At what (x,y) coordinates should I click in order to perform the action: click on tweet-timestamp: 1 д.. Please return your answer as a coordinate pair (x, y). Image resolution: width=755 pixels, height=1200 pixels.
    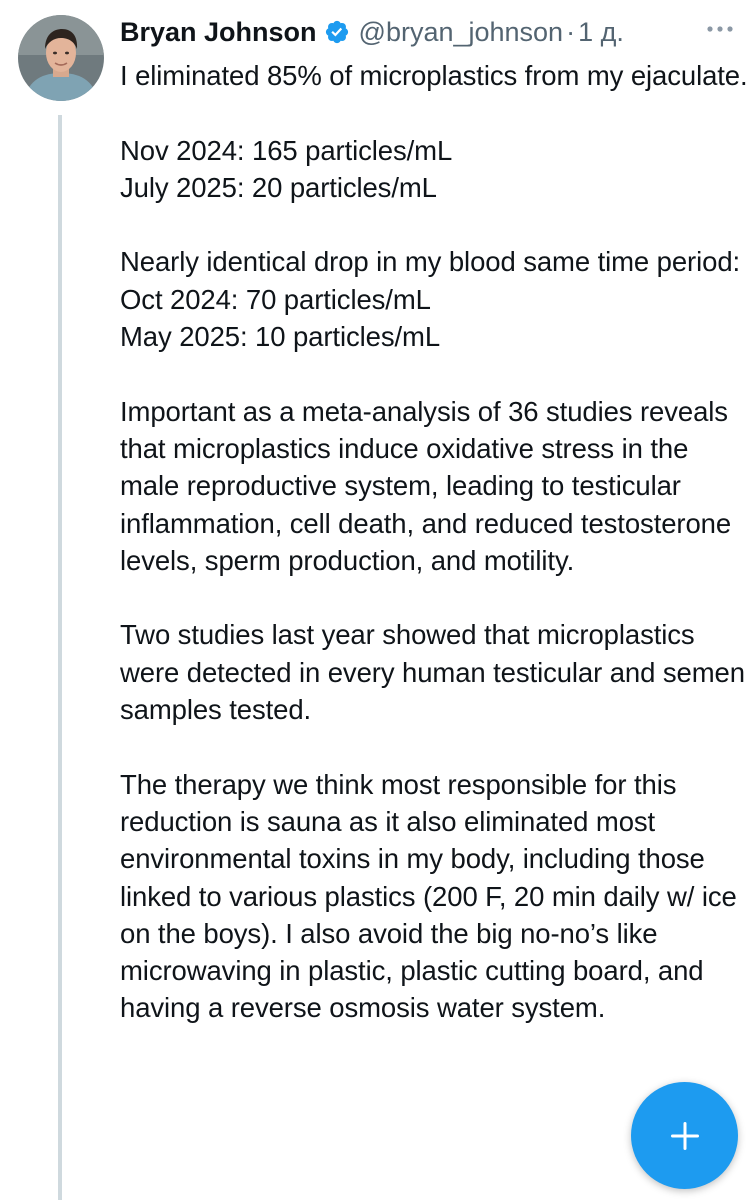
    Looking at the image, I should click on (601, 32).